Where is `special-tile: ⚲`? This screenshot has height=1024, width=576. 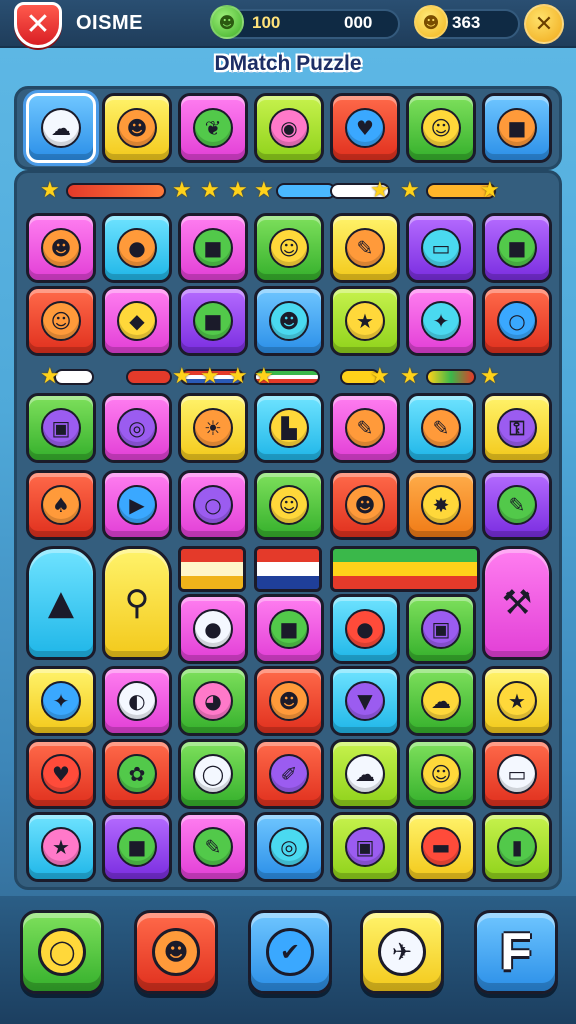
special-tile: ⚲ is located at coordinates (137, 603).